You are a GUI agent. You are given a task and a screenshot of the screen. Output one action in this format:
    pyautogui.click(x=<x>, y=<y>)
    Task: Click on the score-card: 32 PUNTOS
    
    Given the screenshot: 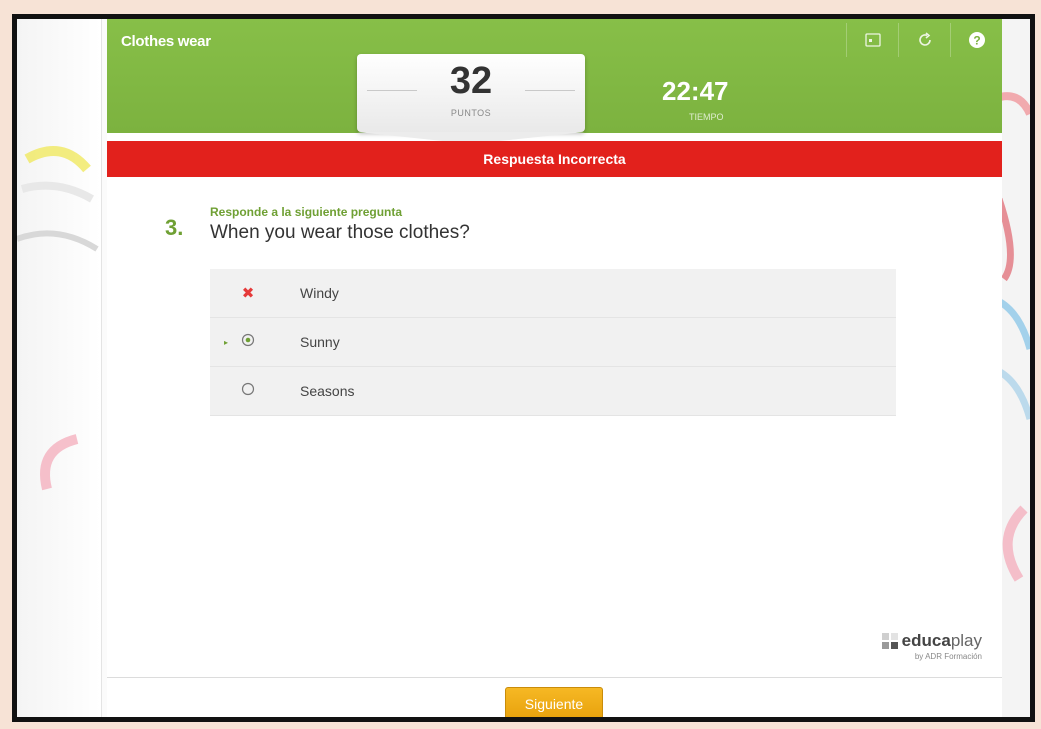 What is the action you would take?
    pyautogui.click(x=471, y=99)
    